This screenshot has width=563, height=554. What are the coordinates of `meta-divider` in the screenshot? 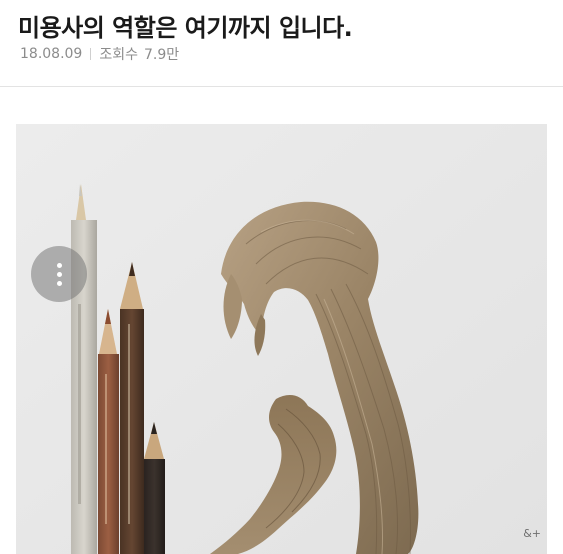 It's located at (91, 54).